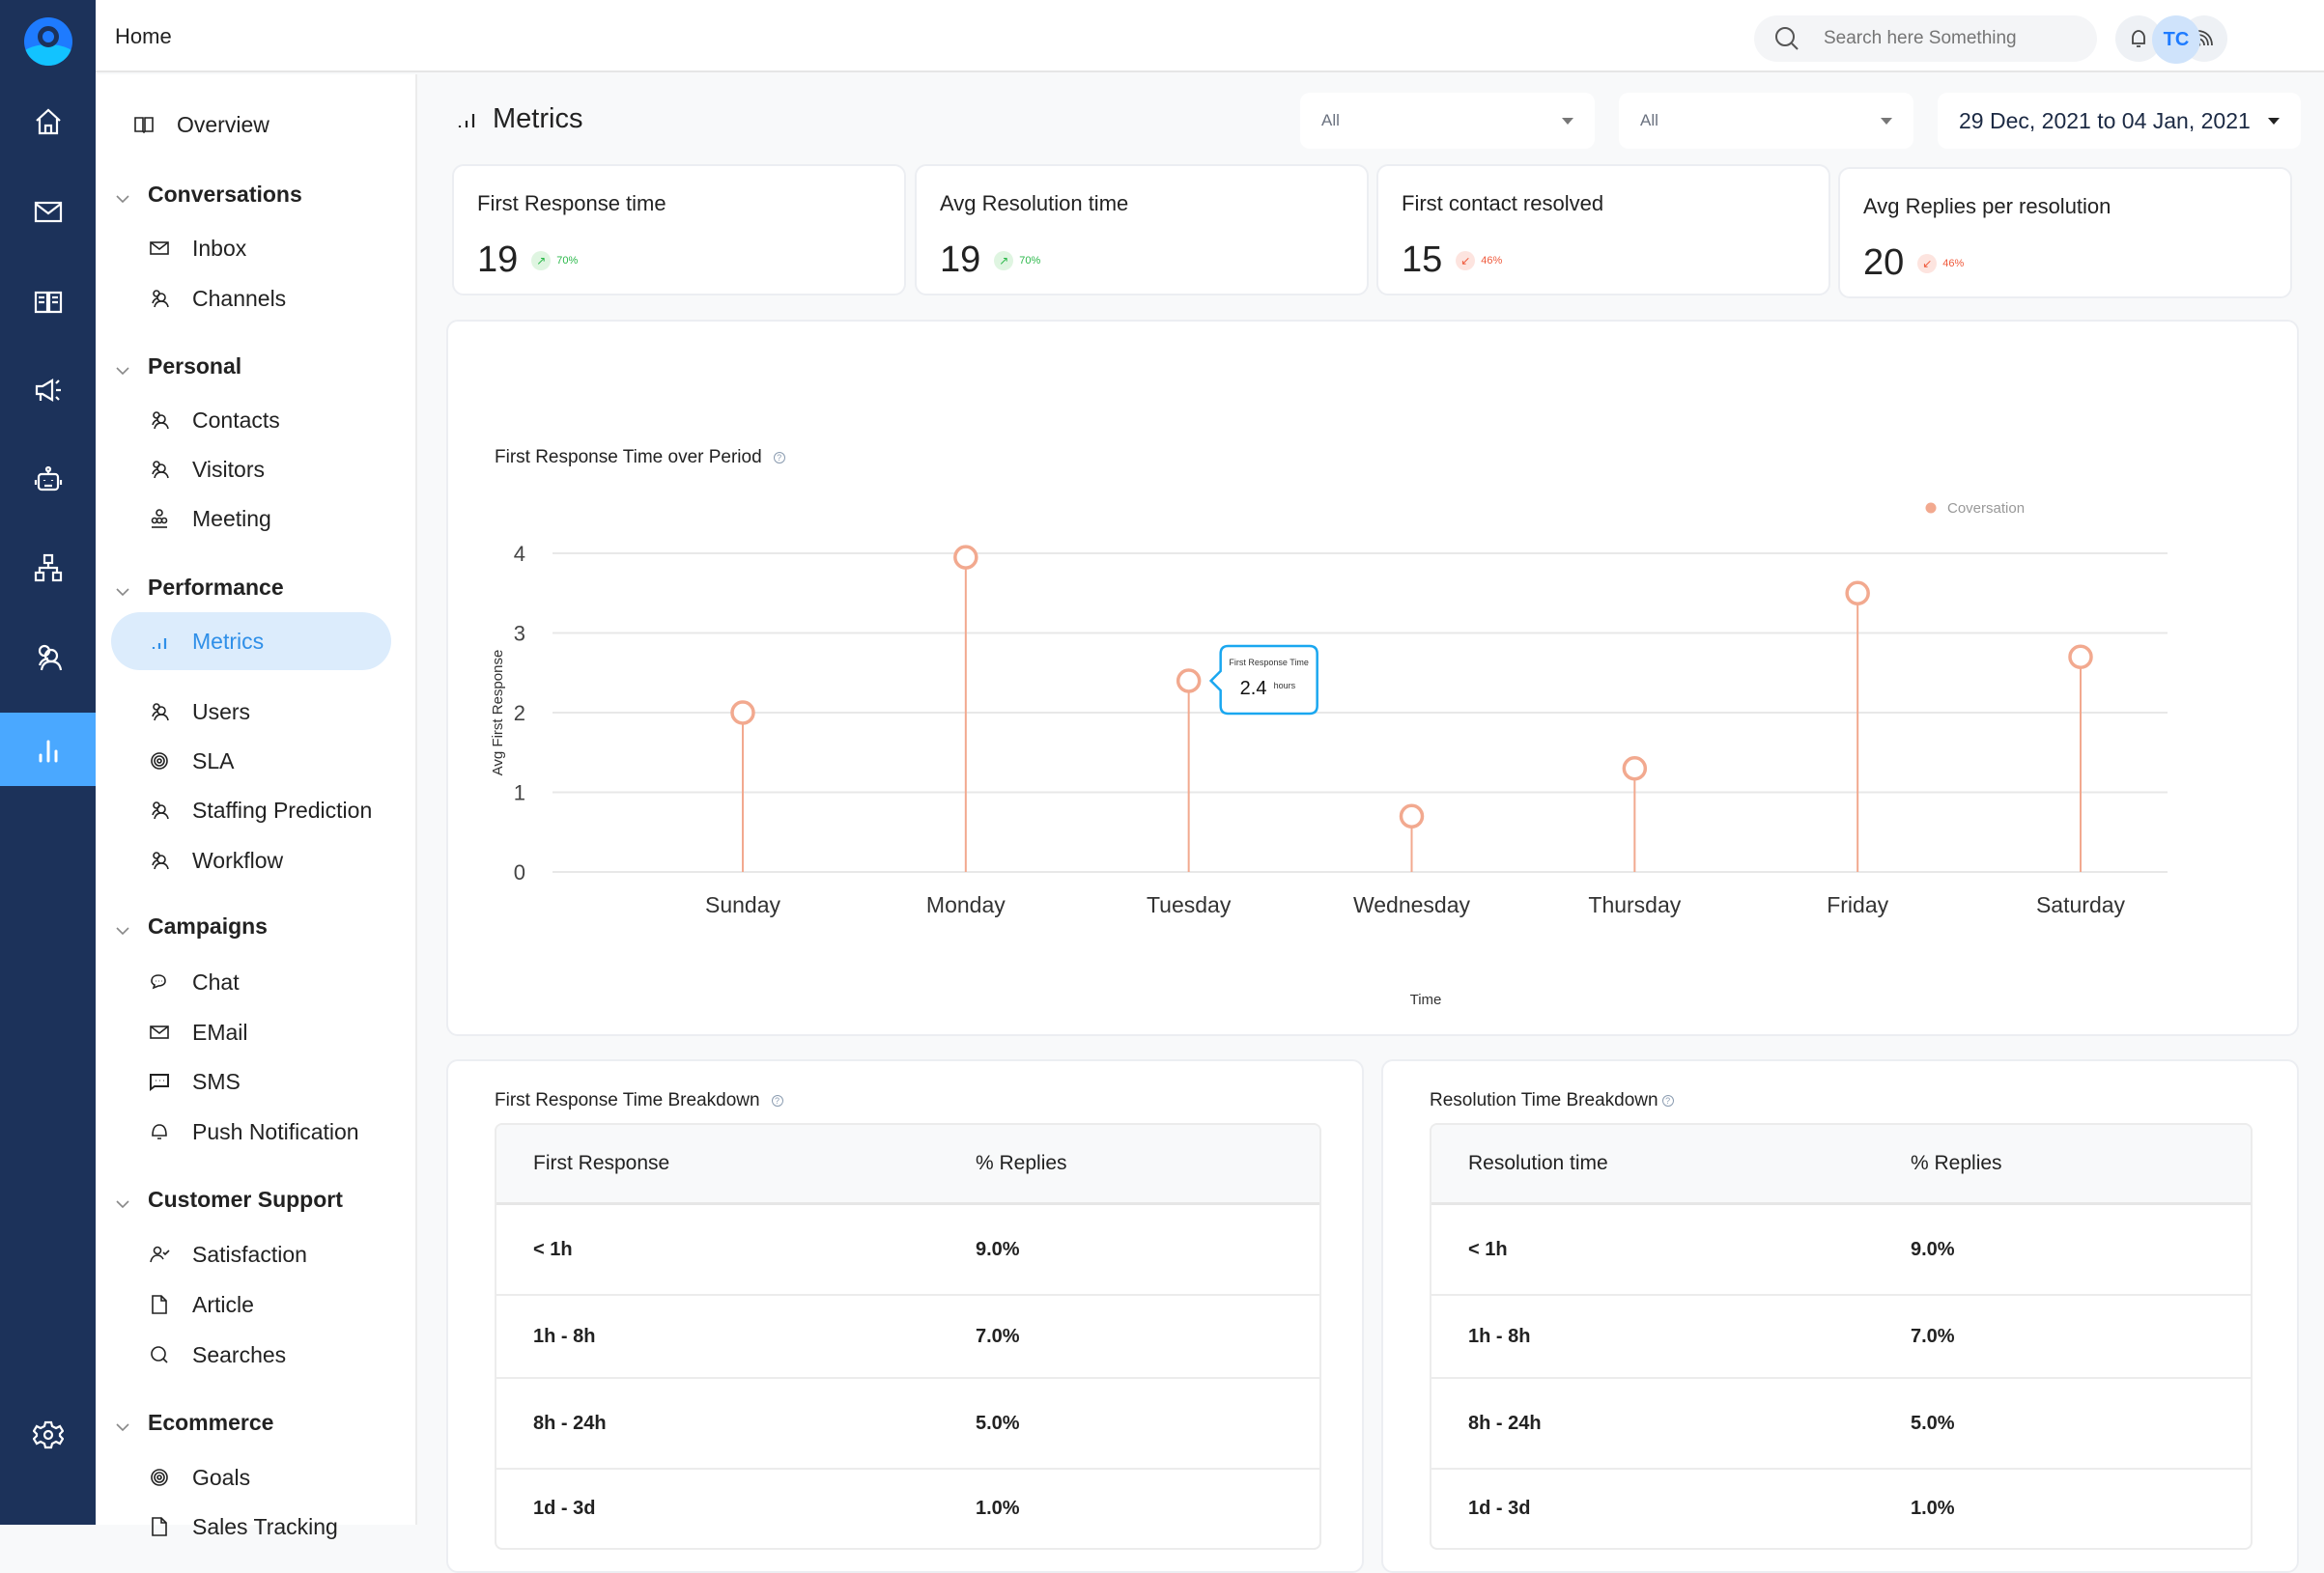 The height and width of the screenshot is (1573, 2324). I want to click on rail-campaigns, so click(48, 390).